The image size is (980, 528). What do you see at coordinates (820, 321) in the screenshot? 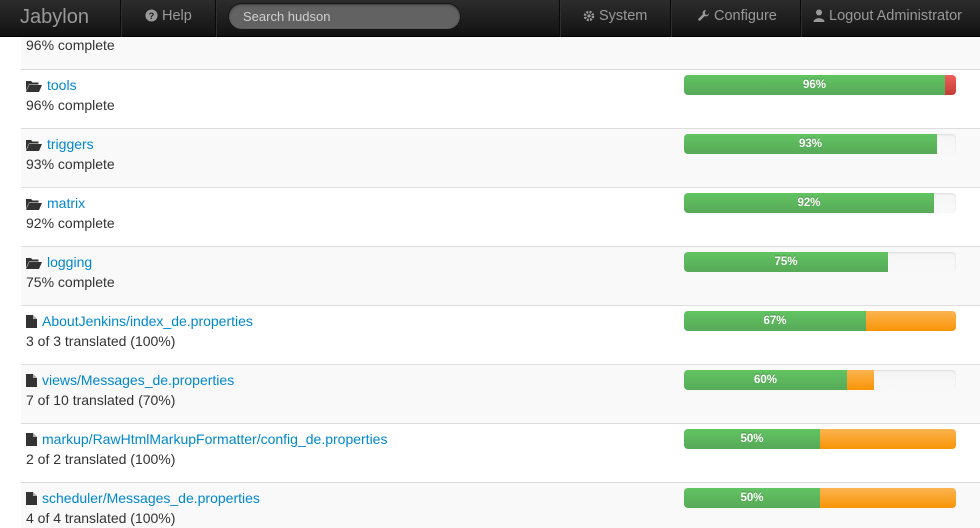
I see `progress-bar: 67%` at bounding box center [820, 321].